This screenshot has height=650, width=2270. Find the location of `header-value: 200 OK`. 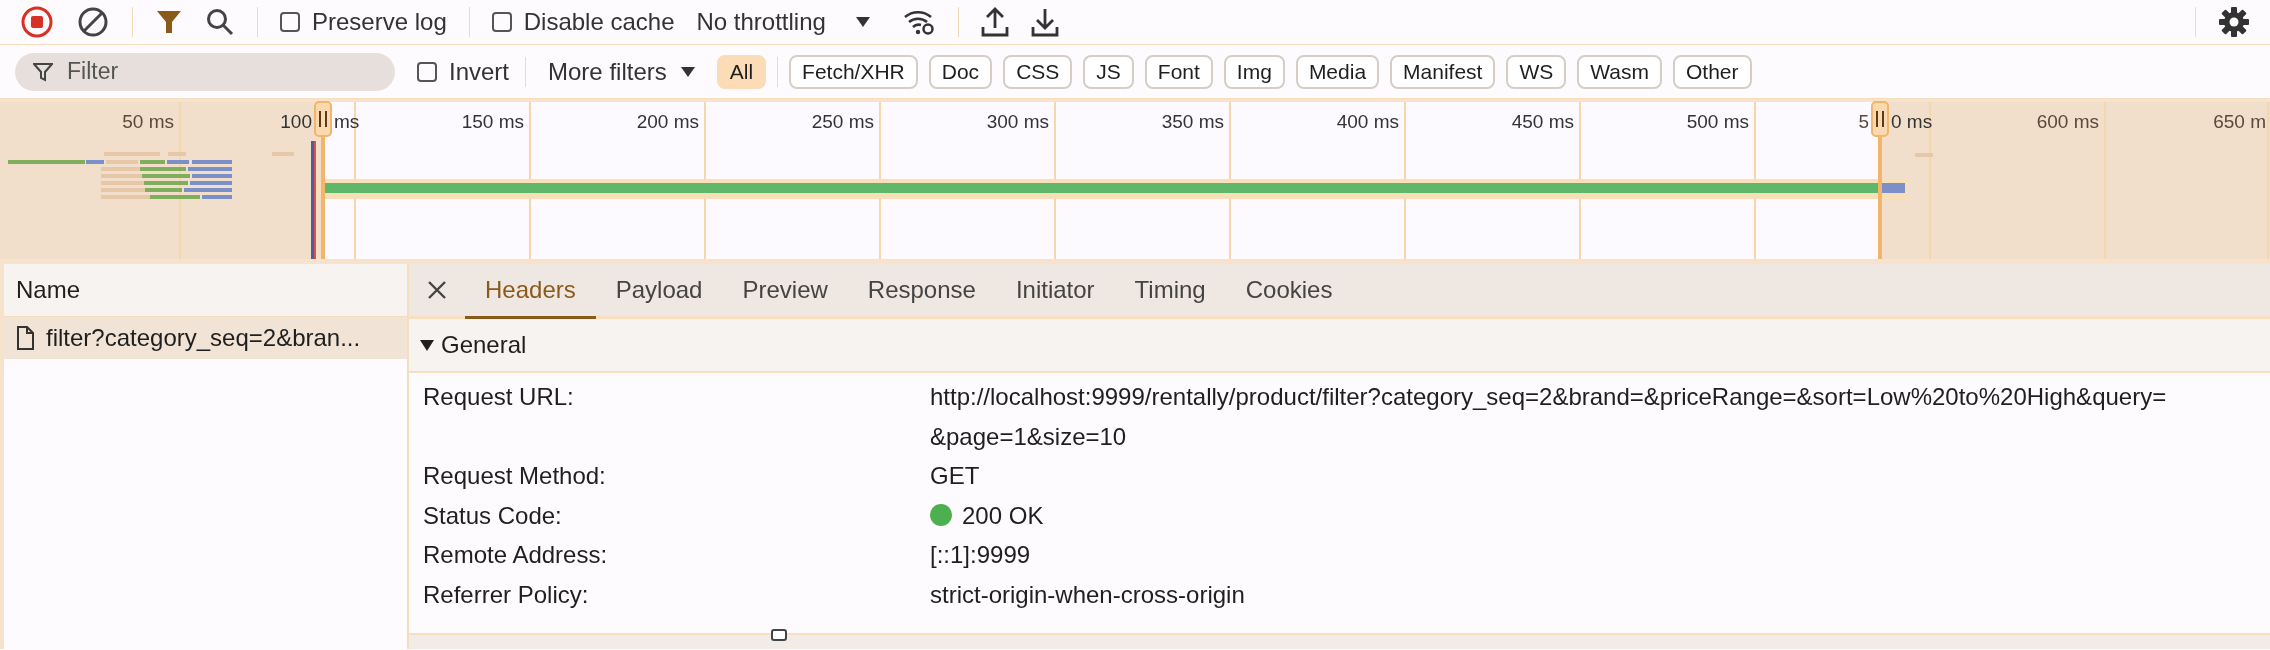

header-value: 200 OK is located at coordinates (1003, 515).